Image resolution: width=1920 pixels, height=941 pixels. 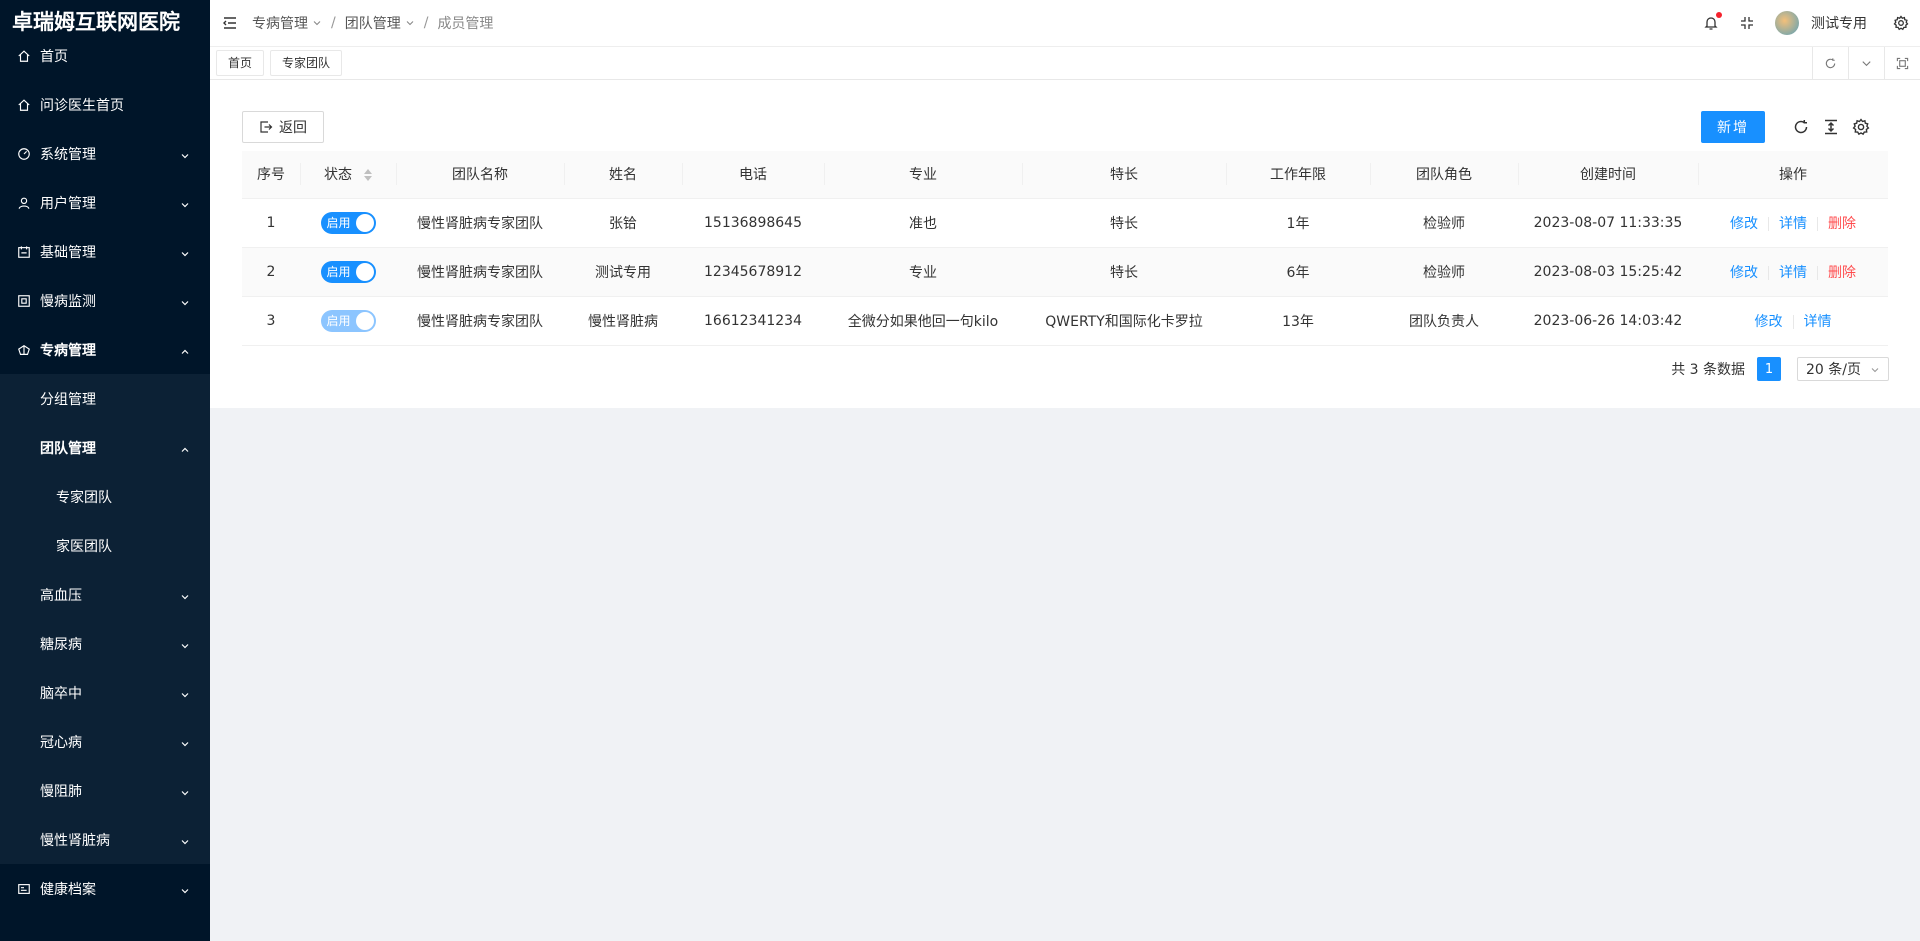 I want to click on gear-icon, so click(x=1901, y=23).